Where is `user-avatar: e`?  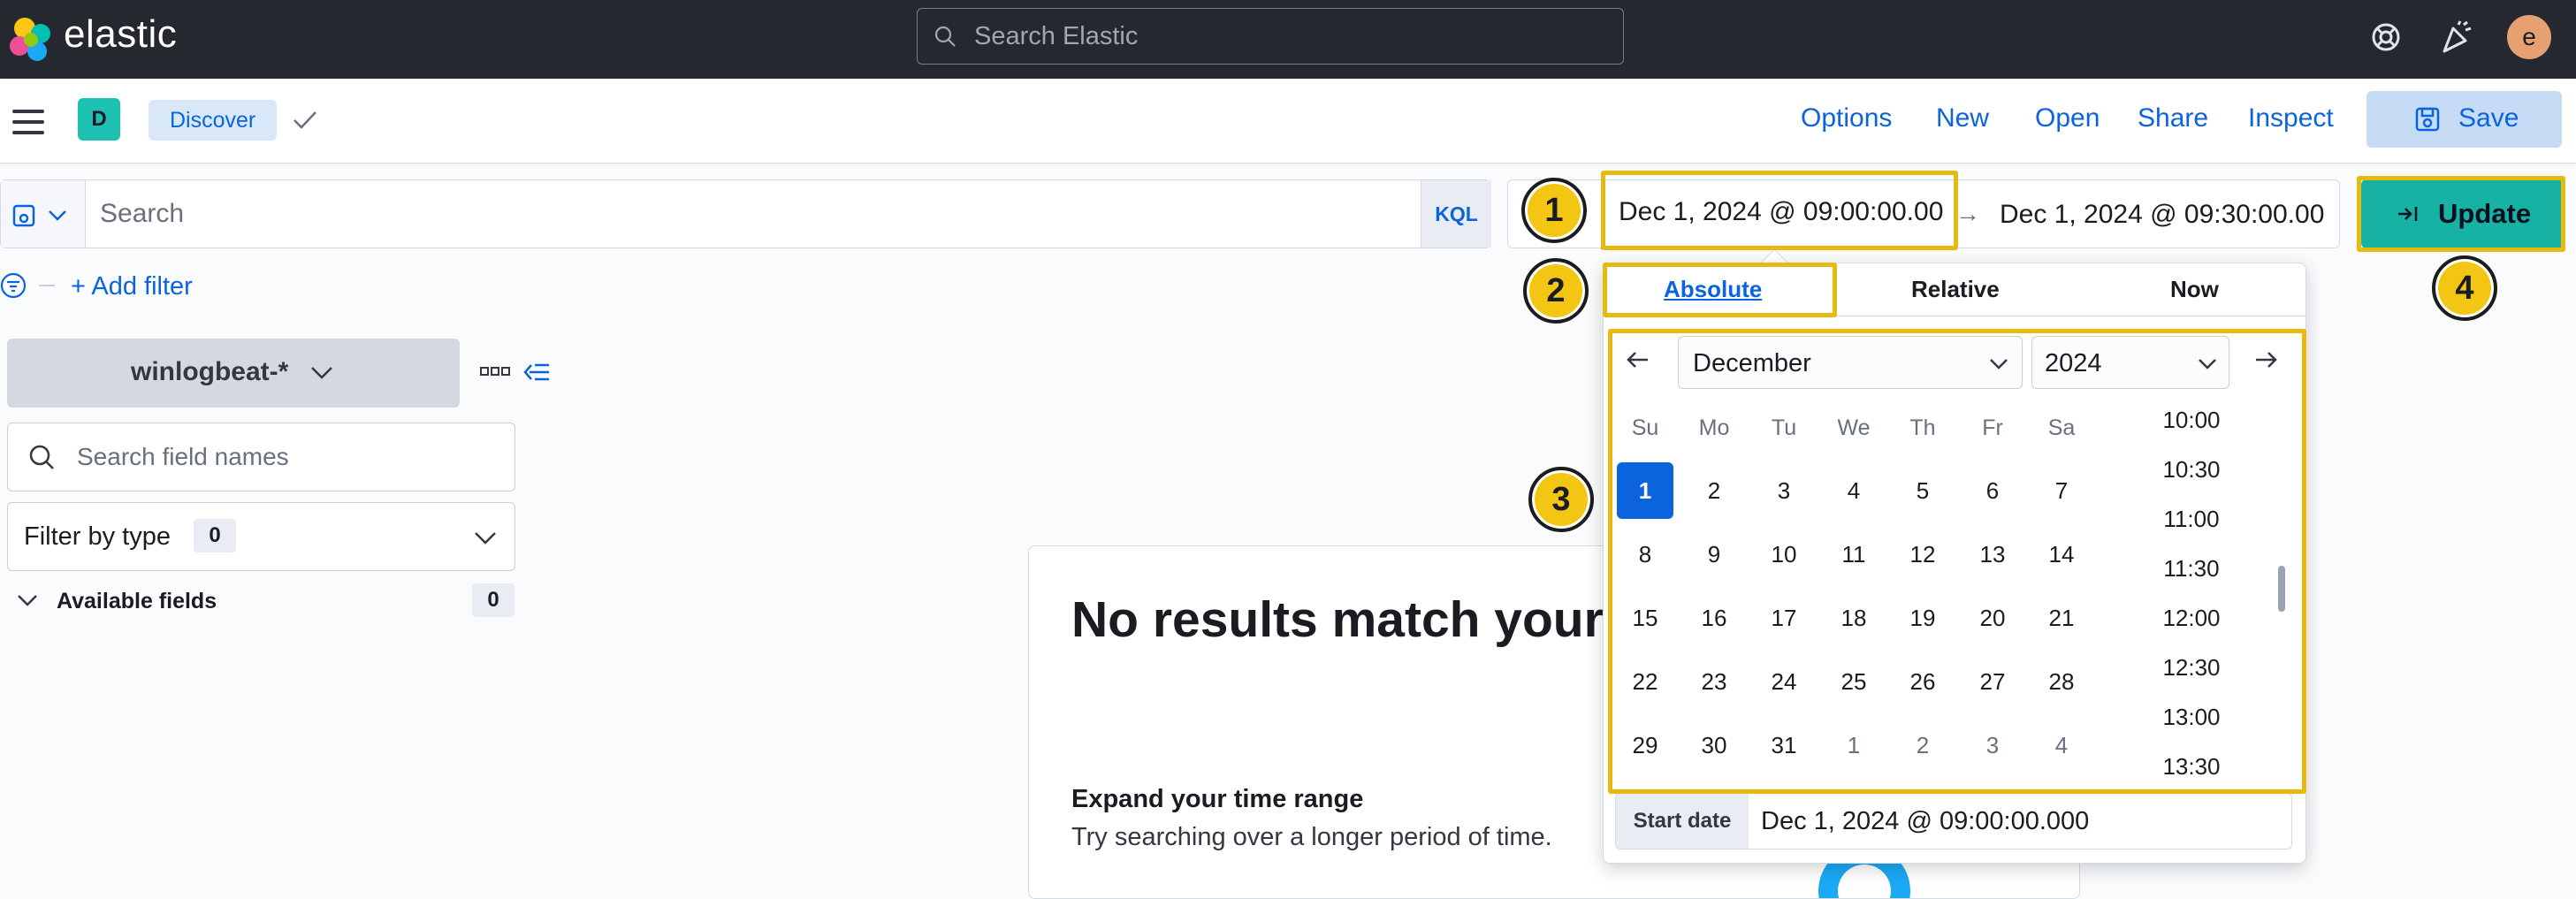 user-avatar: e is located at coordinates (2529, 37).